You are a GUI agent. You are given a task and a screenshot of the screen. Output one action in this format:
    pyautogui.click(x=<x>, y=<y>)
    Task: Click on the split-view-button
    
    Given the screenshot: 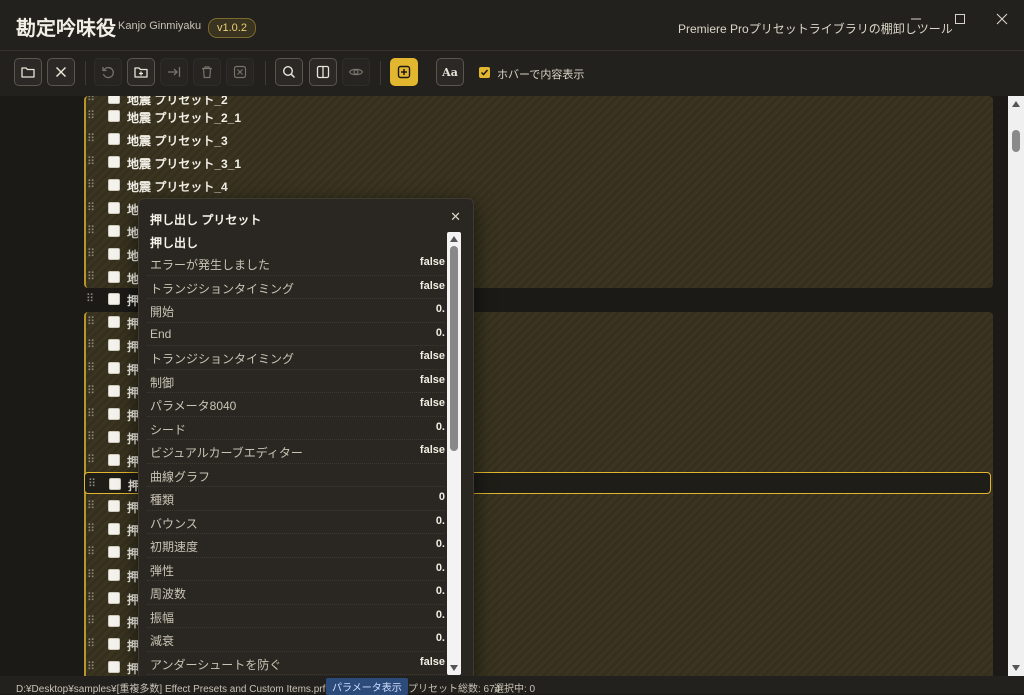 What is the action you would take?
    pyautogui.click(x=323, y=72)
    